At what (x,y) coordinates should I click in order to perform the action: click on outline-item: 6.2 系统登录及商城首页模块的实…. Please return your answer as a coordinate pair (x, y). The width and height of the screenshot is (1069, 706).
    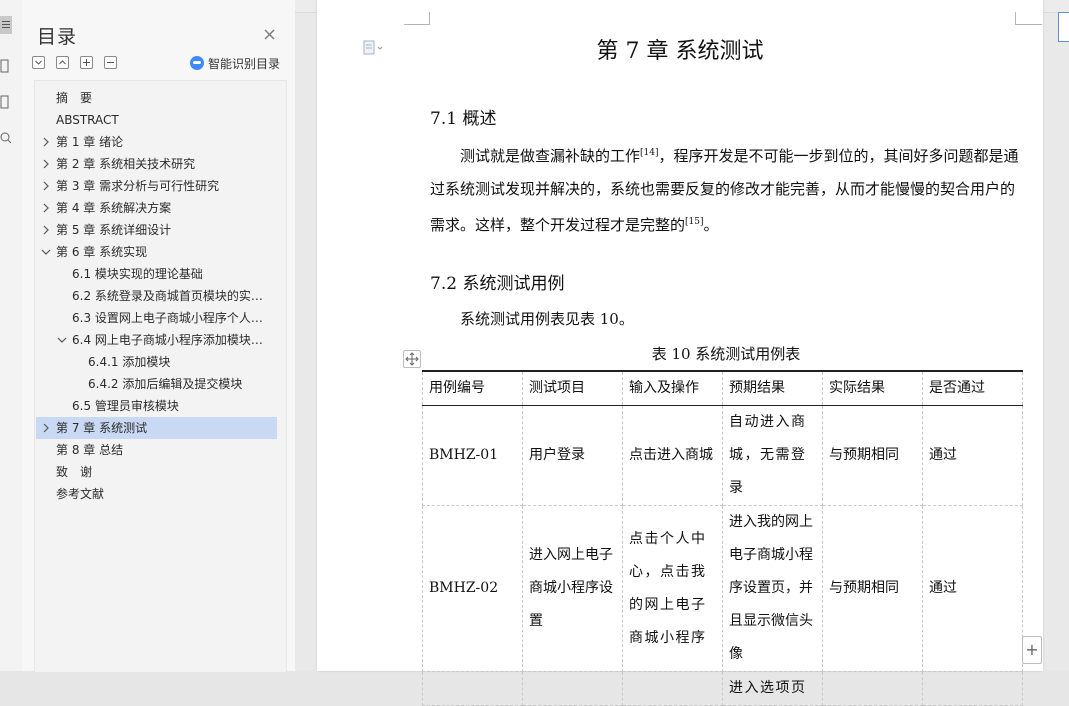
    Looking at the image, I should click on (156, 296).